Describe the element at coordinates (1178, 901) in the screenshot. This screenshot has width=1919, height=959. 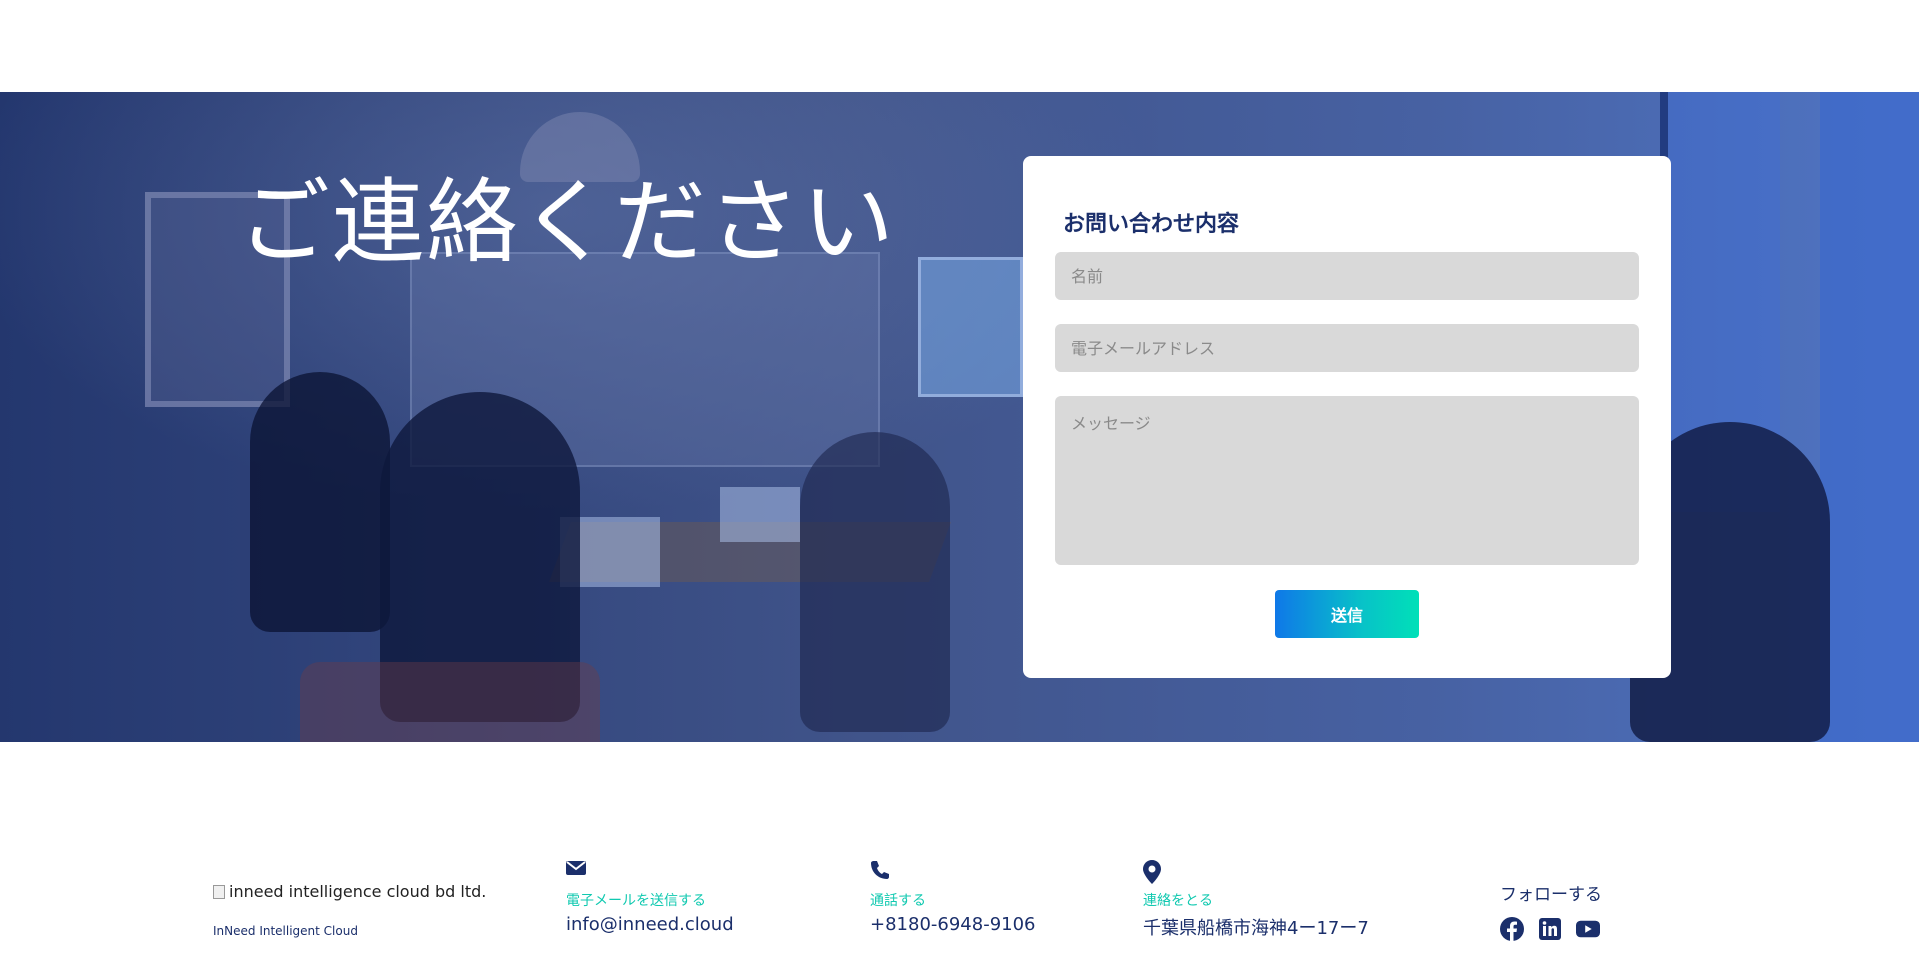
I see `address-label: 連絡をとる` at that location.